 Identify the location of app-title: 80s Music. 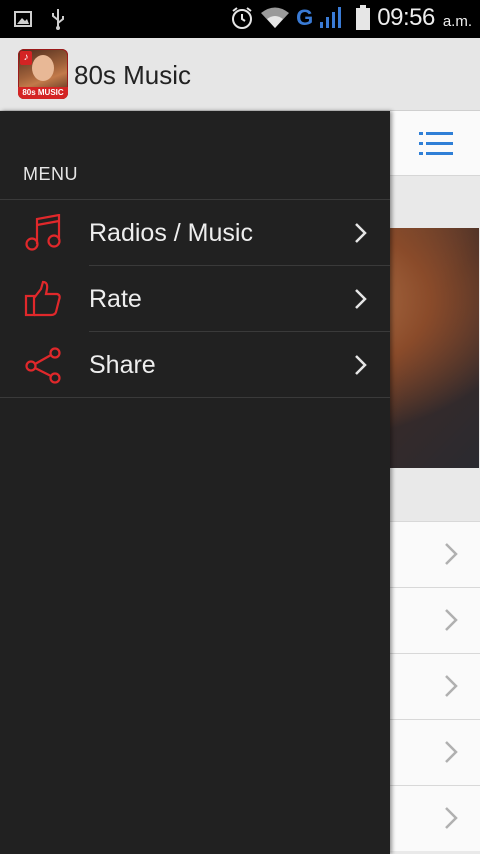
(133, 75).